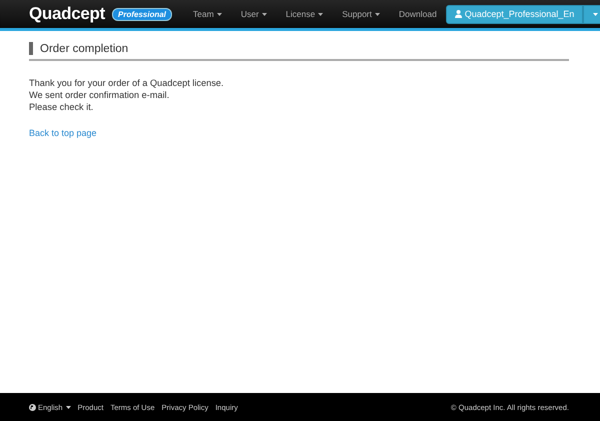 The image size is (600, 421). Describe the element at coordinates (207, 14) in the screenshot. I see `nav-menu-item: Team` at that location.